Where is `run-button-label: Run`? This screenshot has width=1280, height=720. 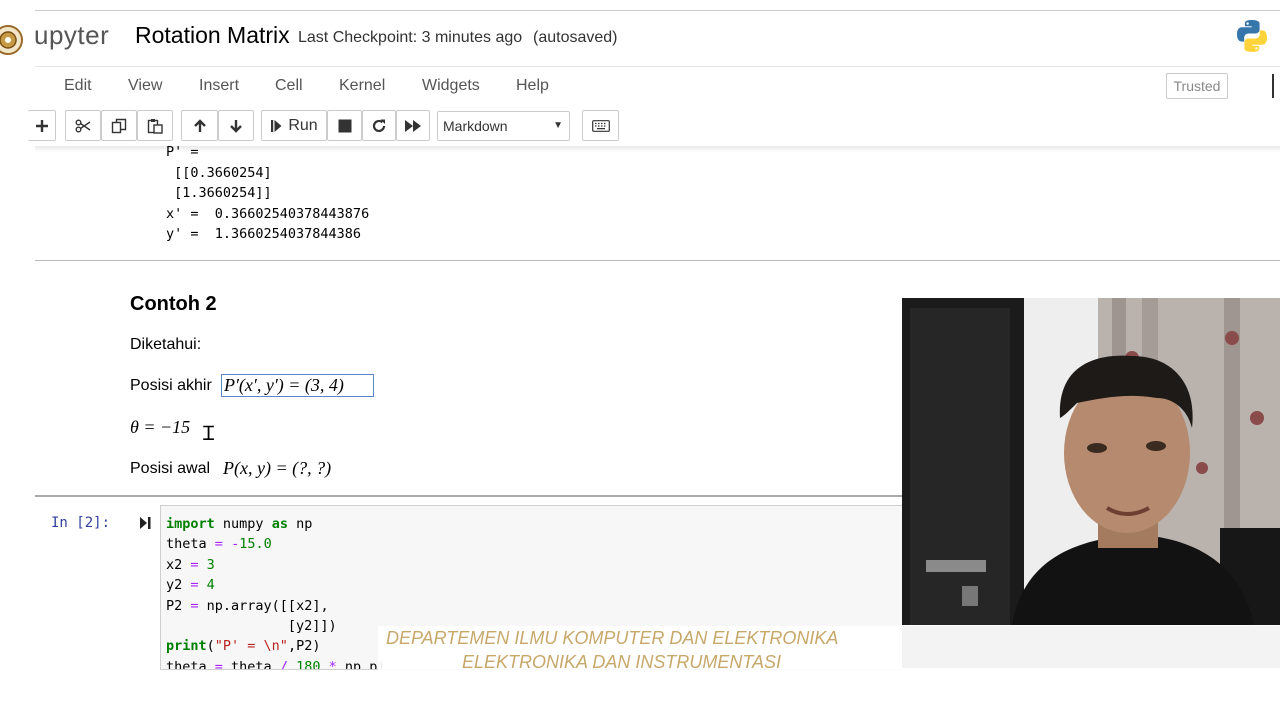
run-button-label: Run is located at coordinates (303, 125).